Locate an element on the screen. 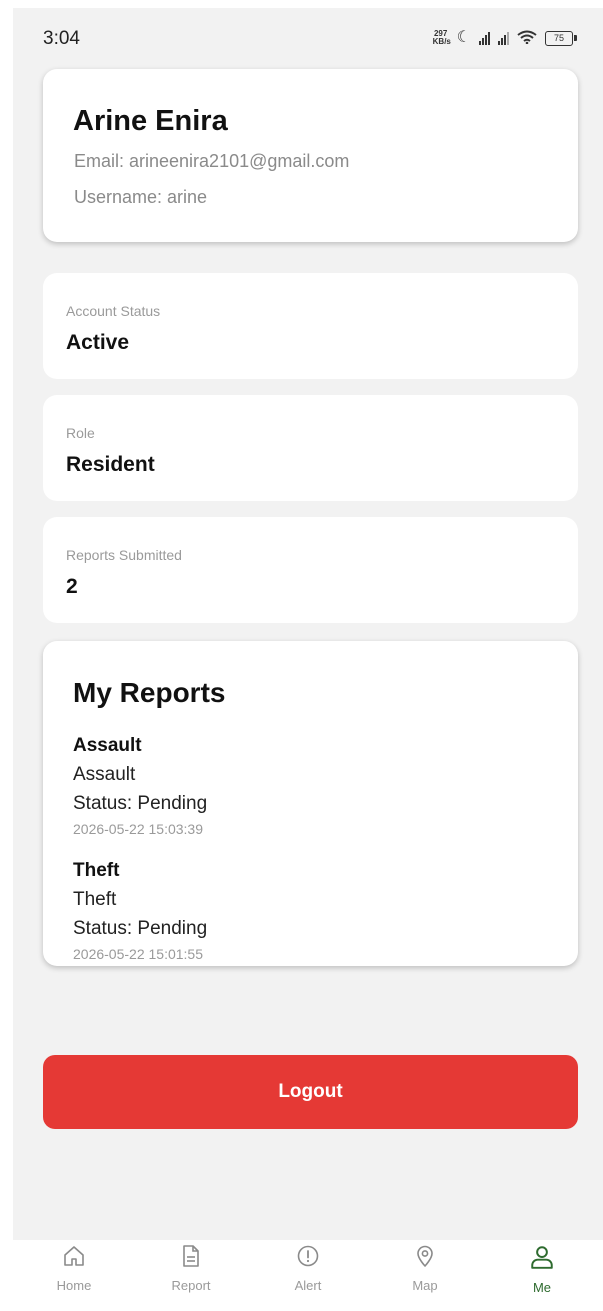 The height and width of the screenshot is (1311, 603). signal-icon is located at coordinates (484, 38).